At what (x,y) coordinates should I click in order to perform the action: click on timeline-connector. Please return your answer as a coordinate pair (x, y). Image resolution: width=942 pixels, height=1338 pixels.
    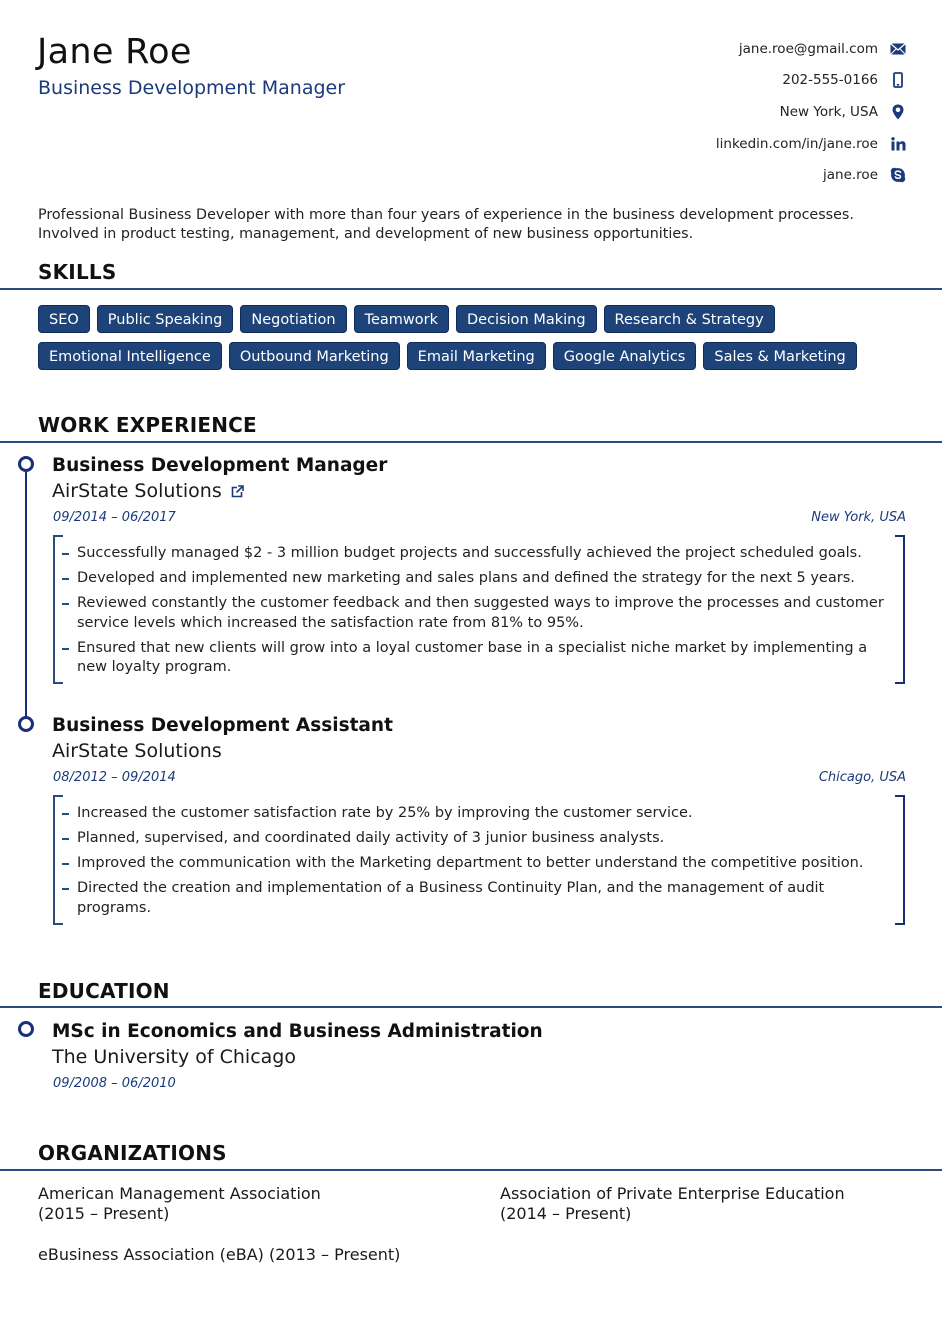
    Looking at the image, I should click on (26, 597).